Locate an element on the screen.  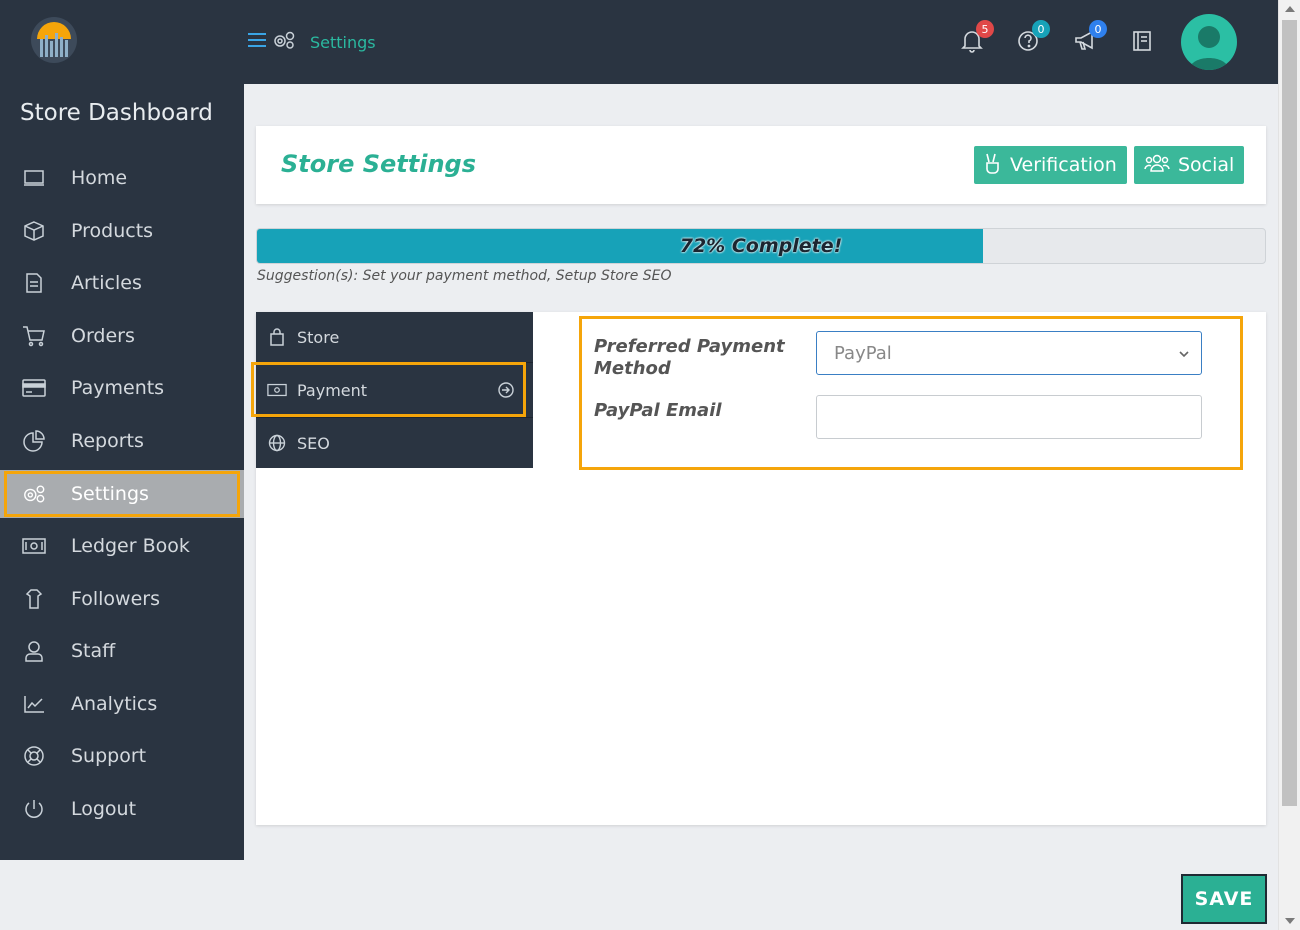
sidebar-item-ledger-book: Ledger Book is located at coordinates (122, 546).